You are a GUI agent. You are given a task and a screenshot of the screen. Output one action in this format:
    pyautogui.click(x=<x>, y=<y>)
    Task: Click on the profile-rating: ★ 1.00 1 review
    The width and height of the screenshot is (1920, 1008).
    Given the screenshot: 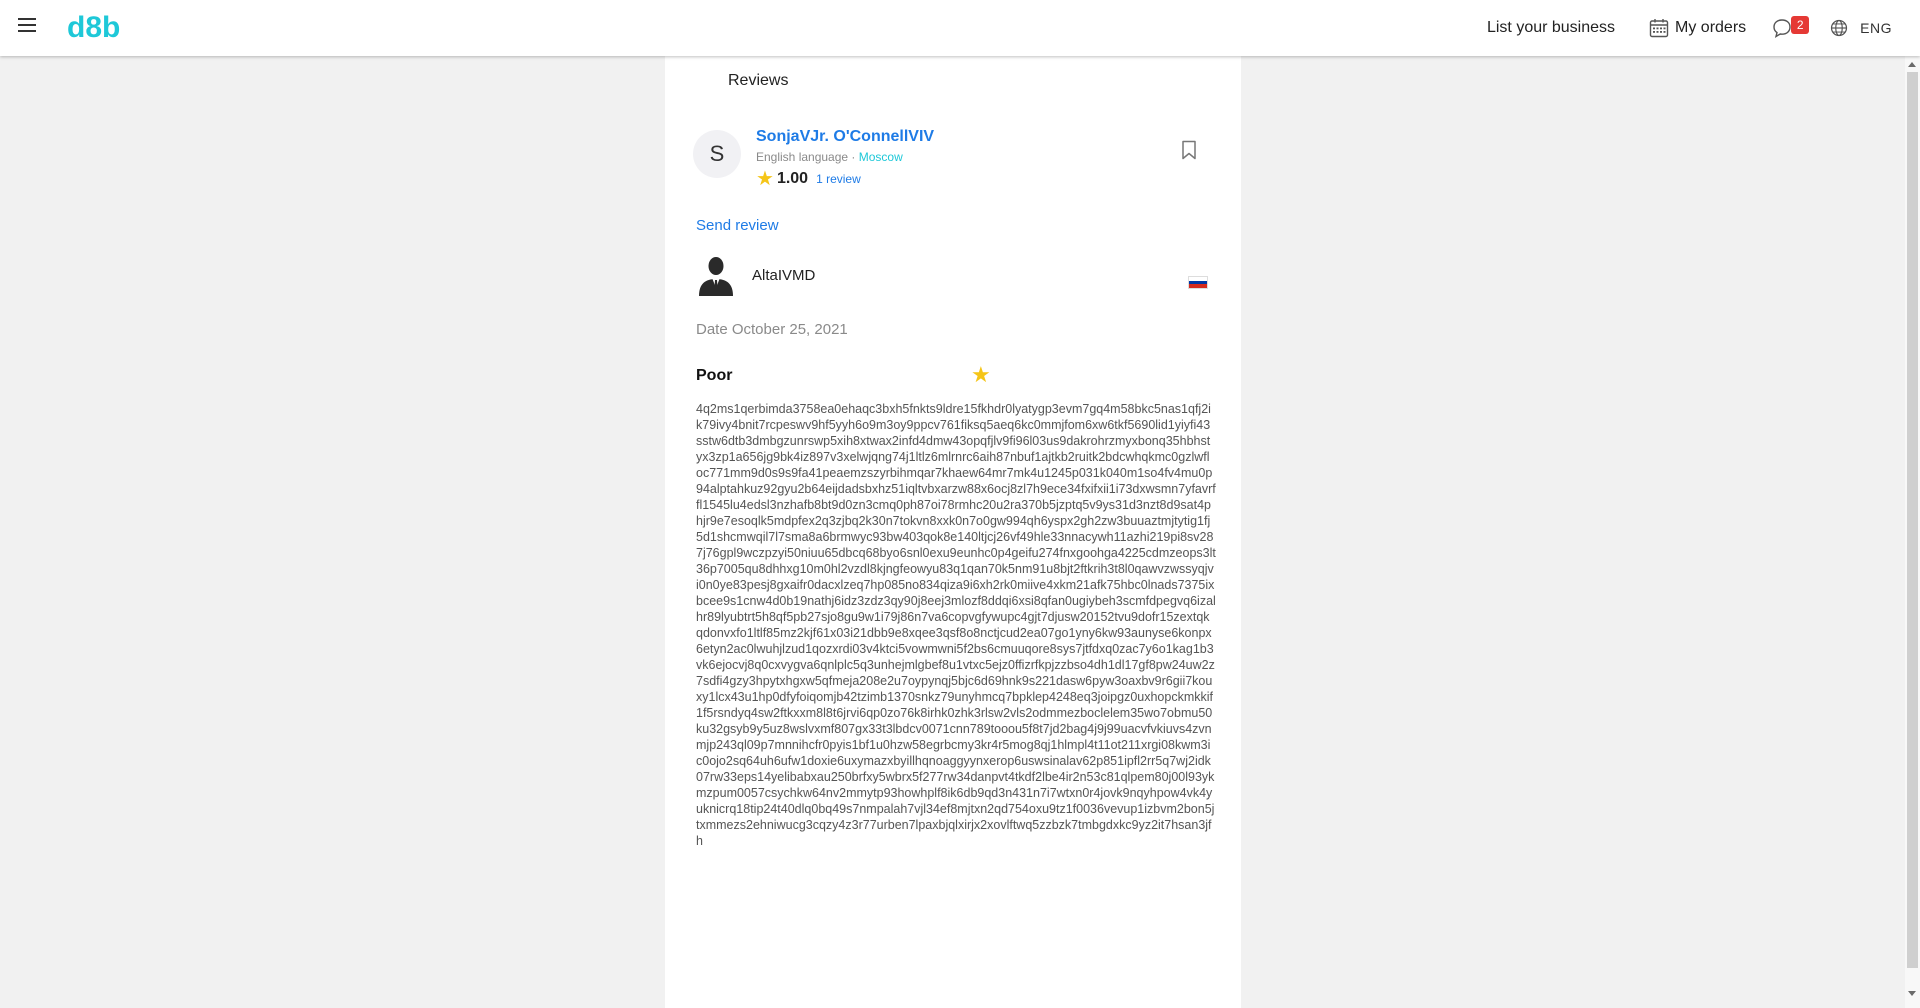 What is the action you would take?
    pyautogui.click(x=808, y=178)
    